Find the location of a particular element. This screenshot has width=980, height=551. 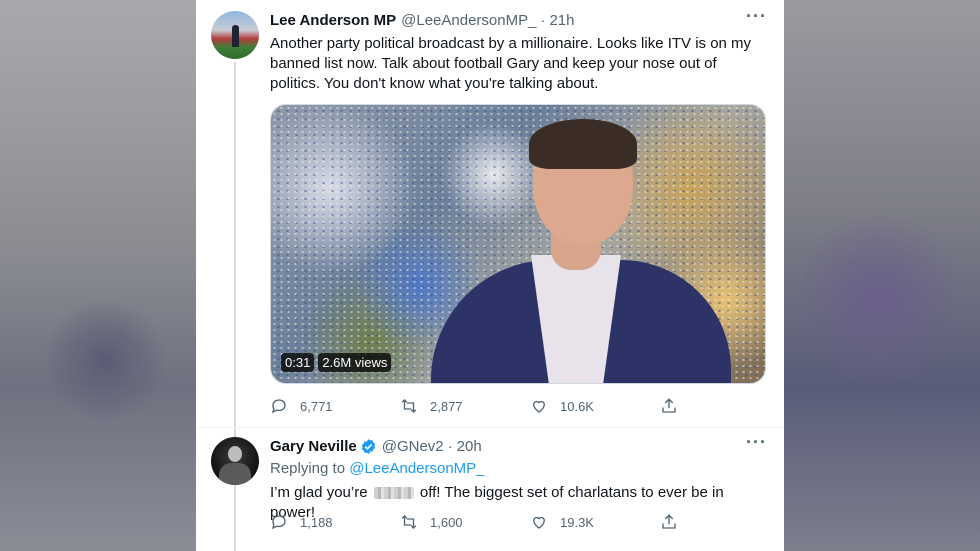

reply-button: 6,771 is located at coordinates (310, 406).